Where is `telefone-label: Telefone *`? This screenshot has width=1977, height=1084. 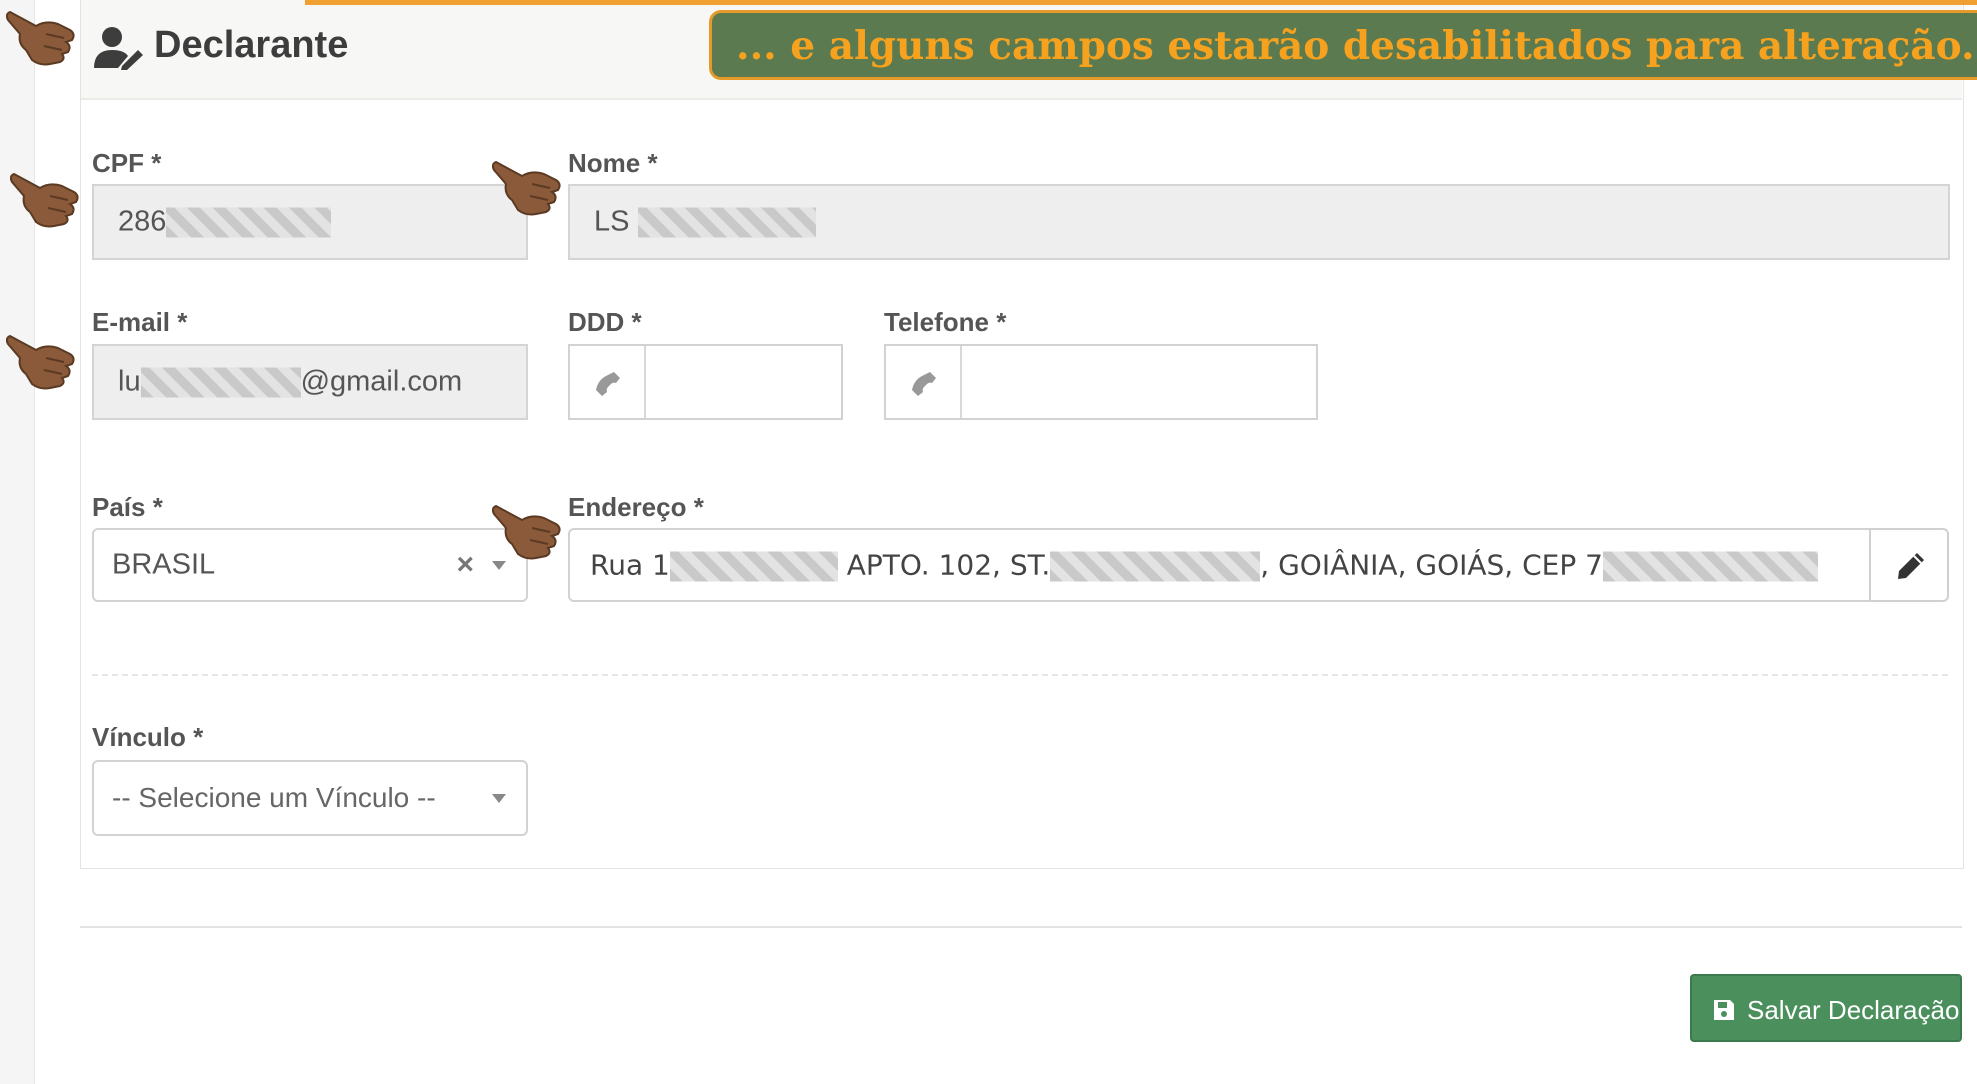 telefone-label: Telefone * is located at coordinates (945, 322).